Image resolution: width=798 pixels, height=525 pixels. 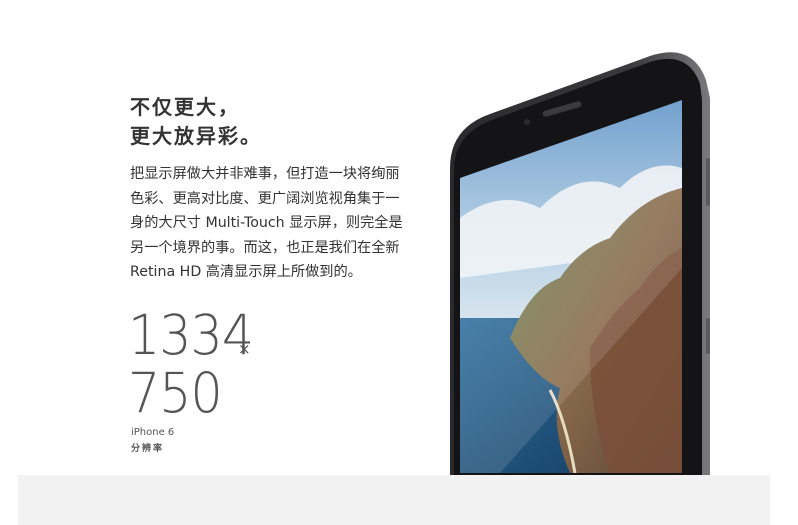 What do you see at coordinates (250, 122) in the screenshot?
I see `headline: 不仅更大， 更大放异彩。` at bounding box center [250, 122].